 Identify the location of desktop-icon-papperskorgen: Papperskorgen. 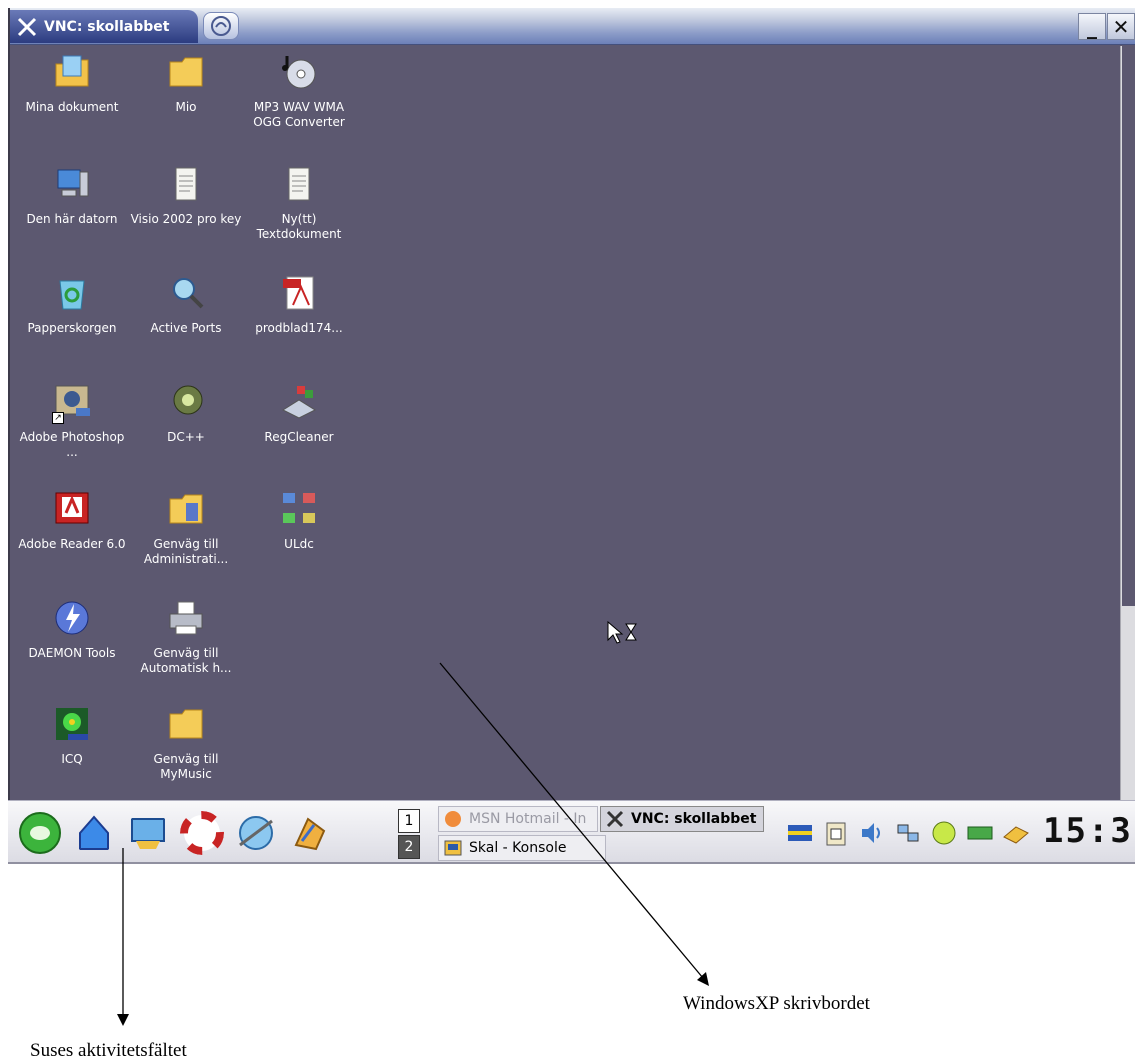
(72, 304).